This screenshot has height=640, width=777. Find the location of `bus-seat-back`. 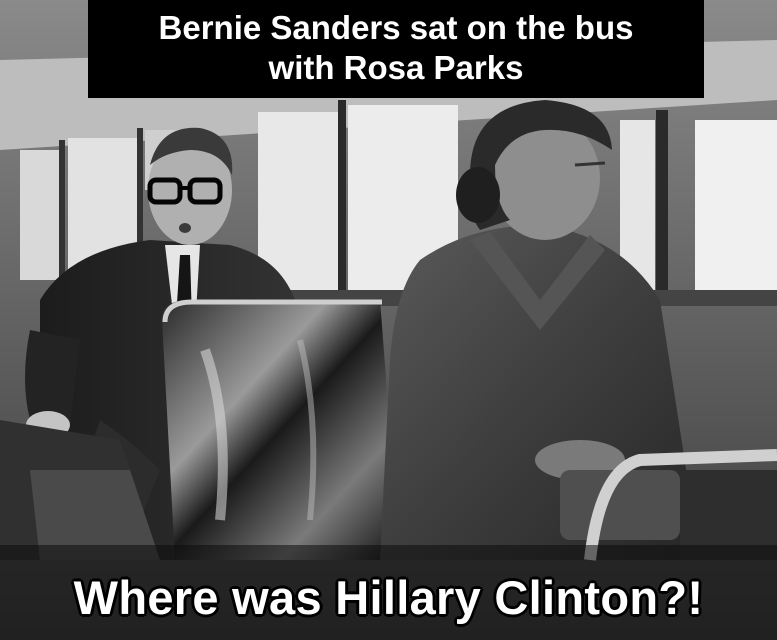

bus-seat-back is located at coordinates (281, 429).